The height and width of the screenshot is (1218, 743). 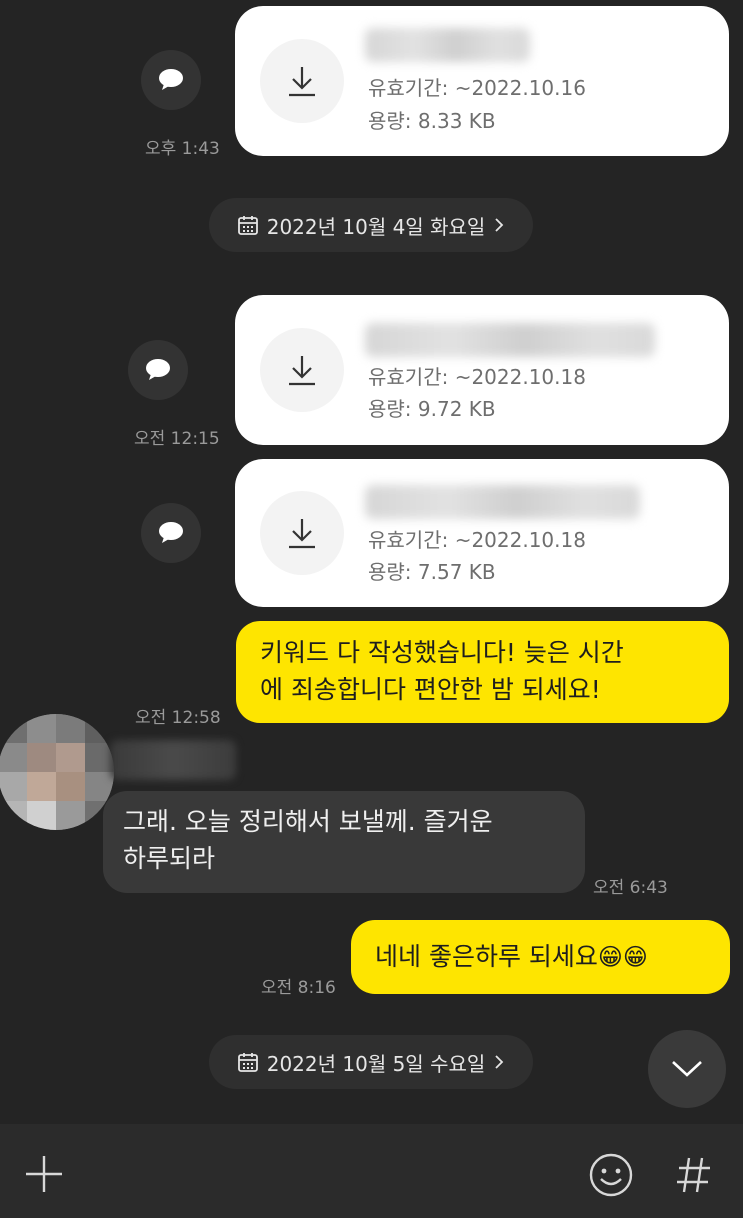 I want to click on file-message-card: 유효기간: ~2022.10.16 용량: 8.33 KB, so click(x=482, y=81).